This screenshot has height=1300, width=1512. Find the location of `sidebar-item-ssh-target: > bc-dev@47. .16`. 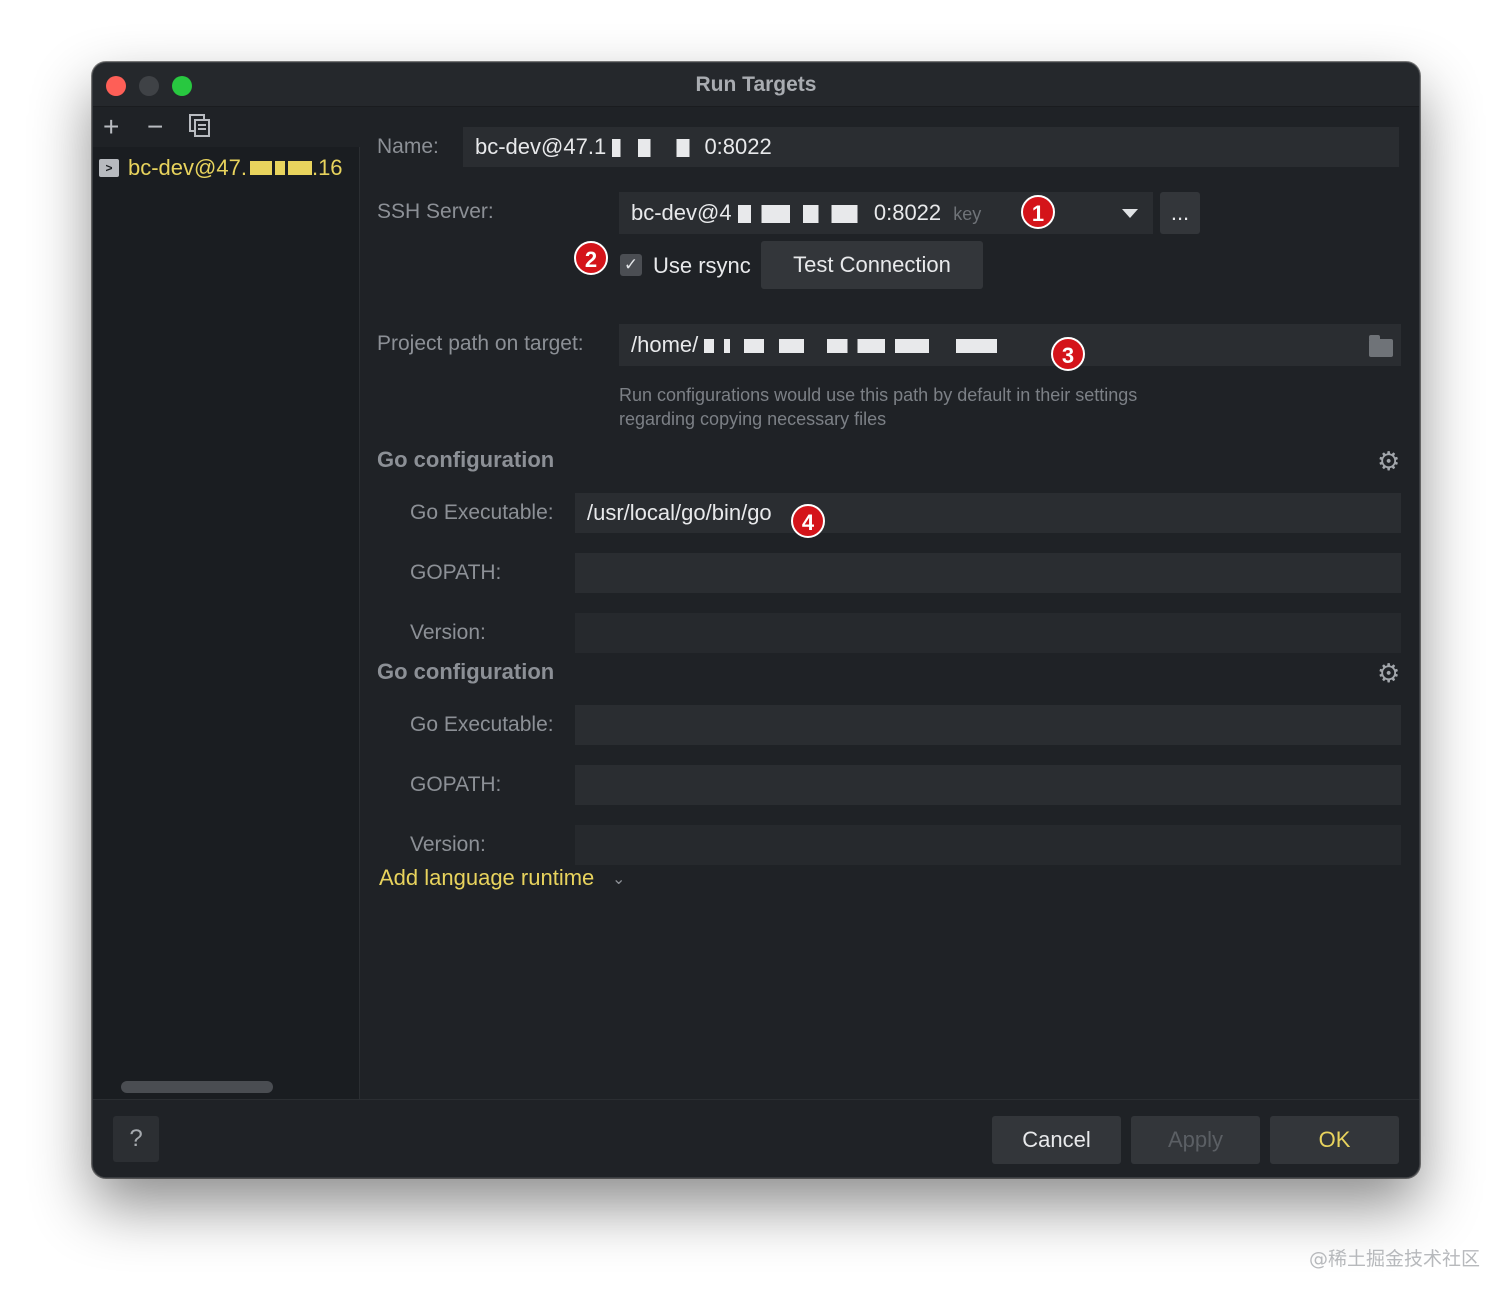

sidebar-item-ssh-target: > bc-dev@47. .16 is located at coordinates (229, 168).